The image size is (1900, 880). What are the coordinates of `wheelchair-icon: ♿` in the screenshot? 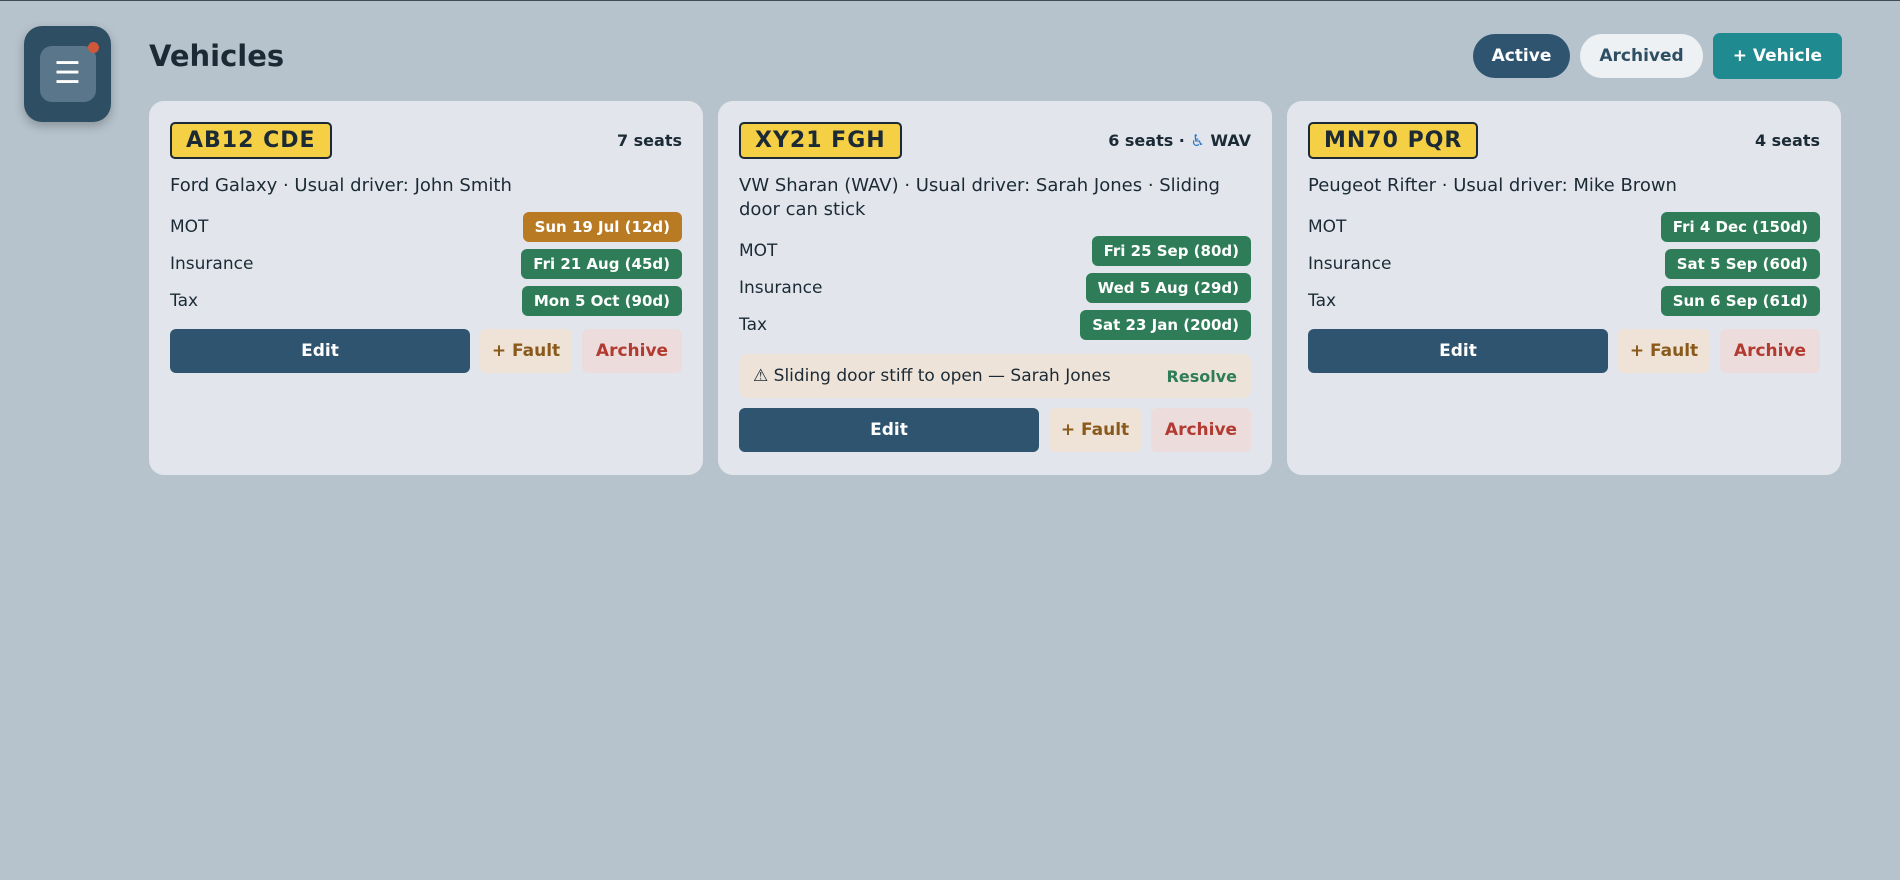 It's located at (1197, 140).